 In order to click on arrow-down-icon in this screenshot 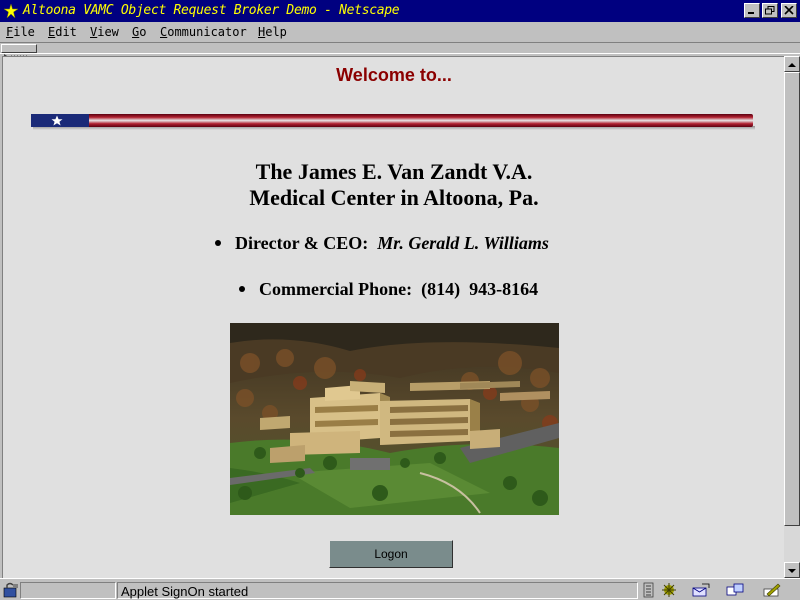, I will do `click(792, 571)`.